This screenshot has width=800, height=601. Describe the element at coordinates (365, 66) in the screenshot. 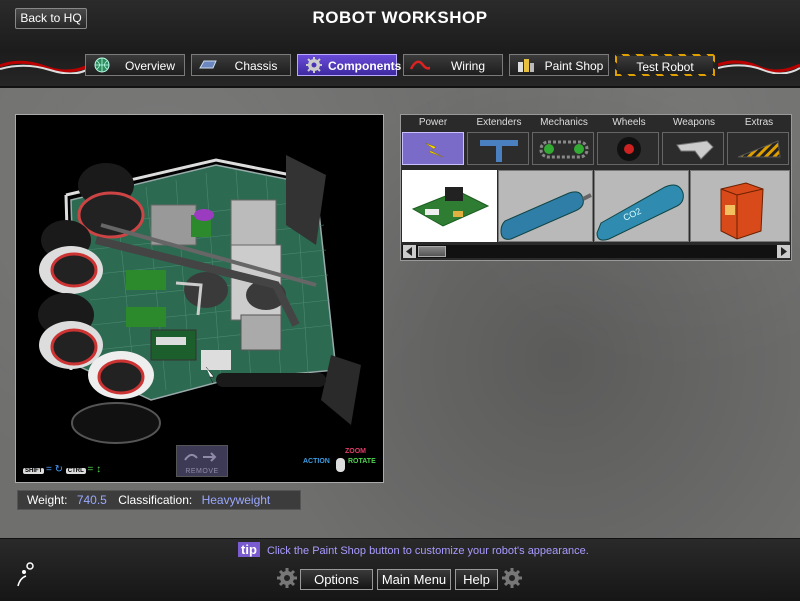

I see `tab-components-label: Components` at that location.